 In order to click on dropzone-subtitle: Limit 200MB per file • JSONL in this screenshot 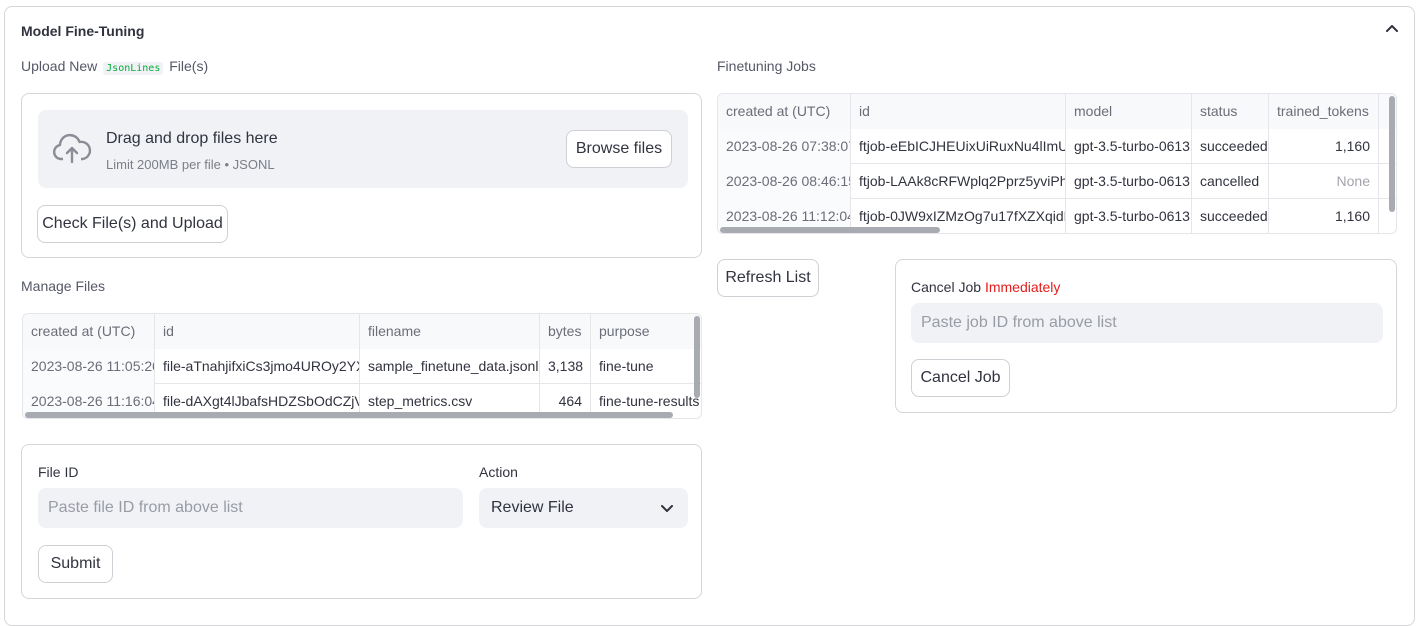, I will do `click(190, 164)`.